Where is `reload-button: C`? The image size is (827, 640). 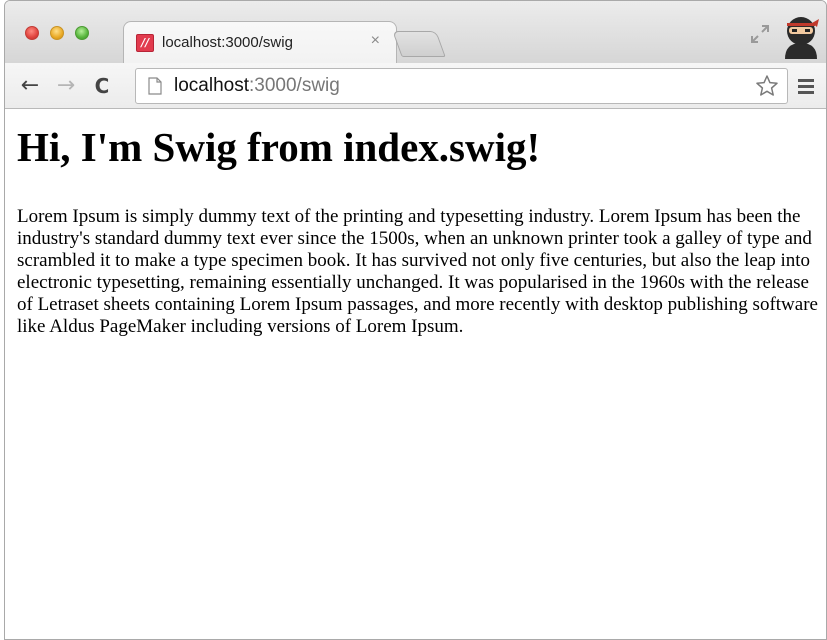 reload-button: C is located at coordinates (102, 86).